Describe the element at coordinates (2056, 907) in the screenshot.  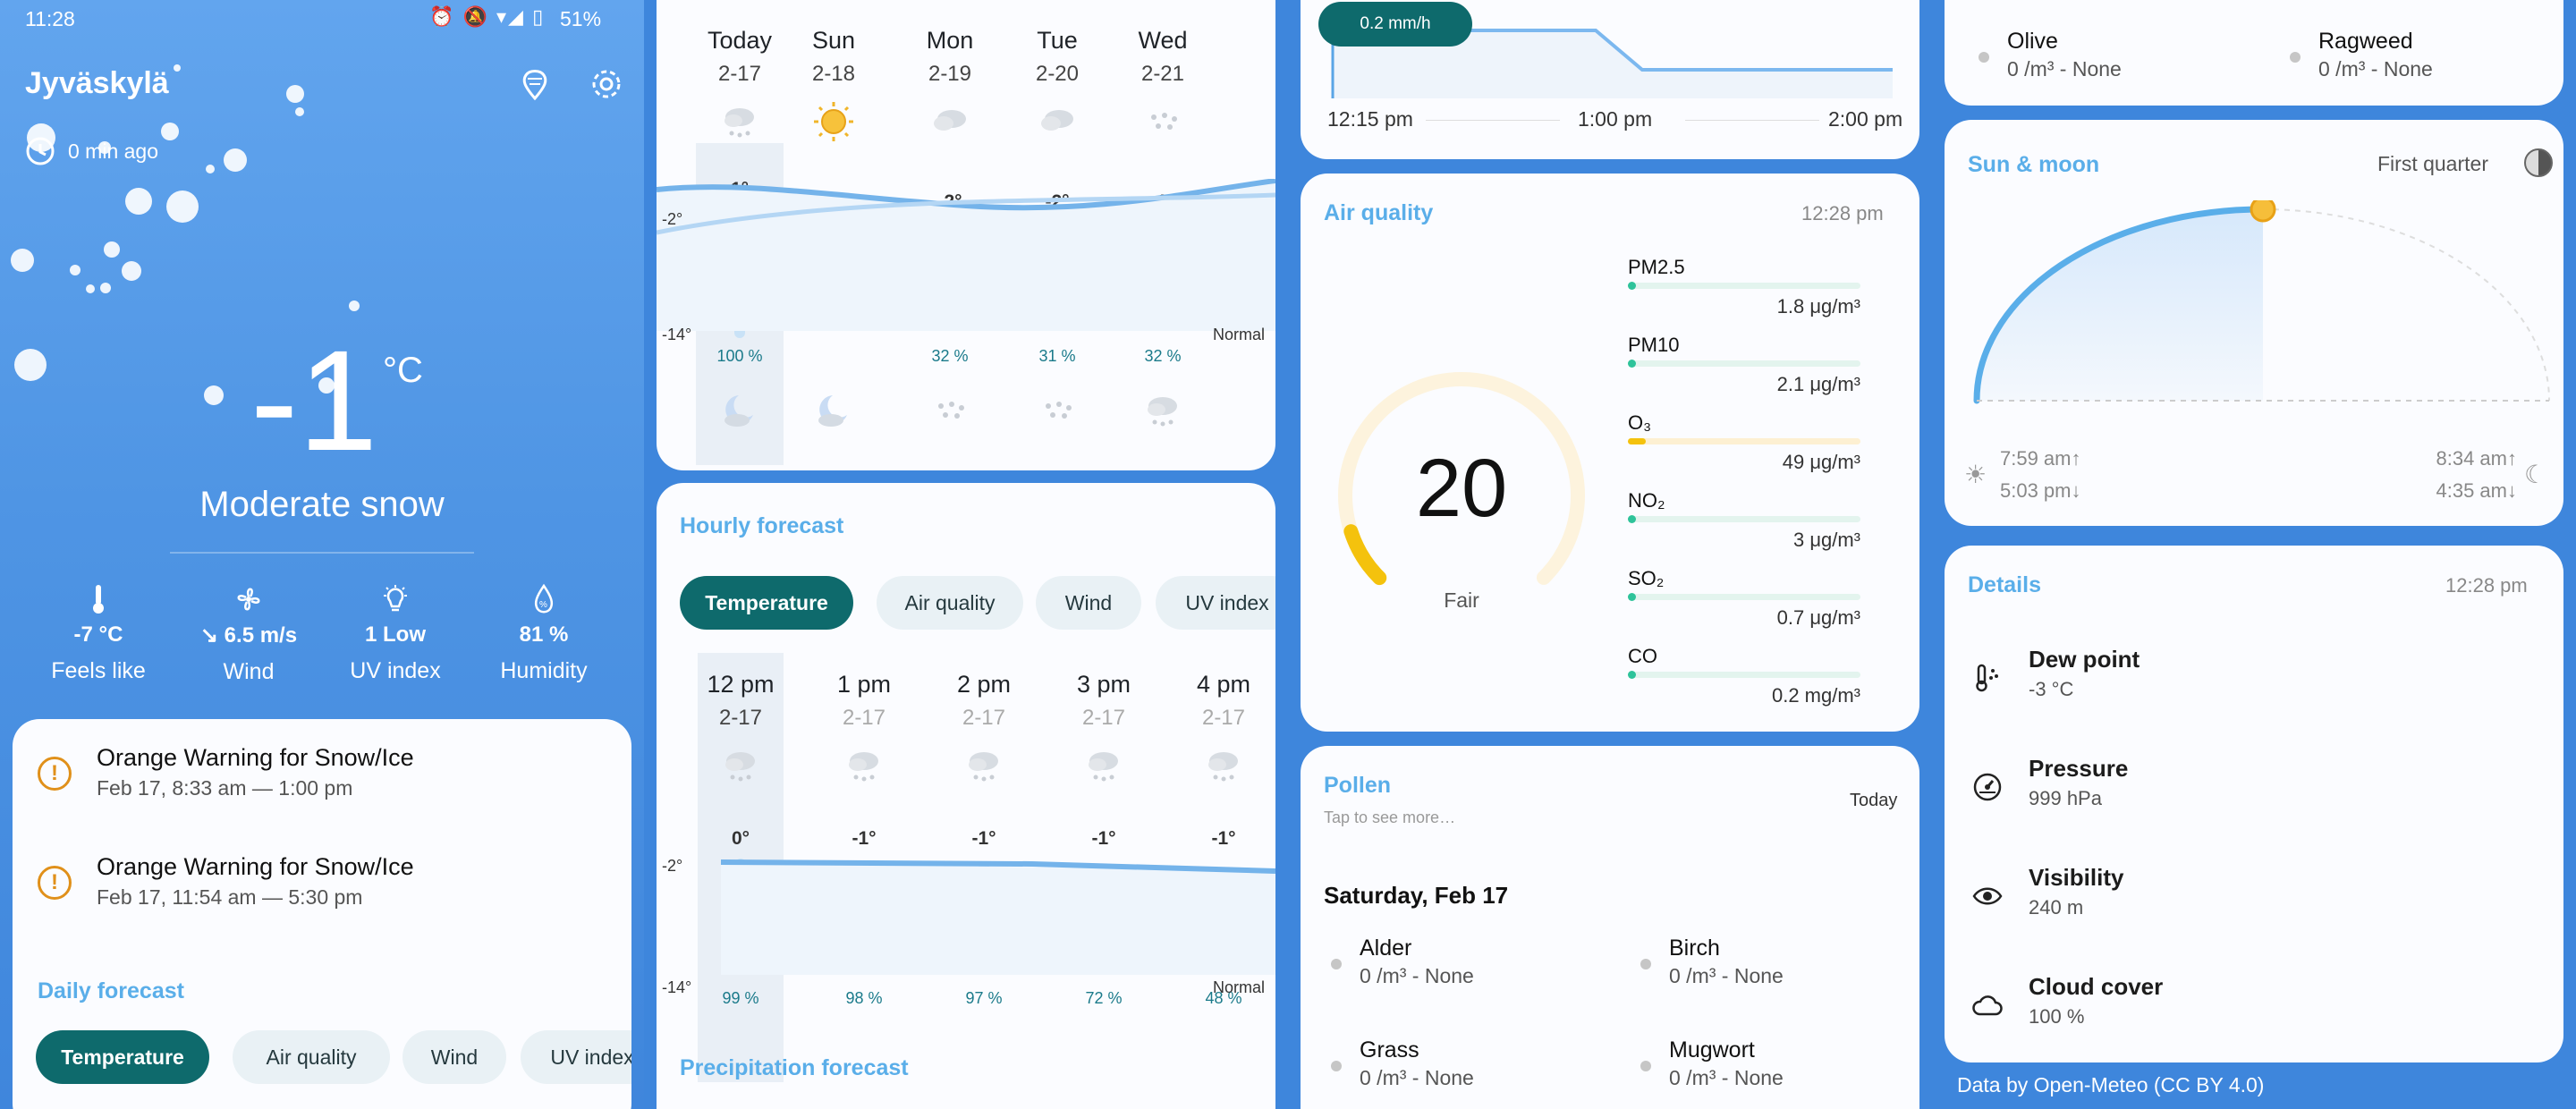
I see `detail-value: 240 m` at that location.